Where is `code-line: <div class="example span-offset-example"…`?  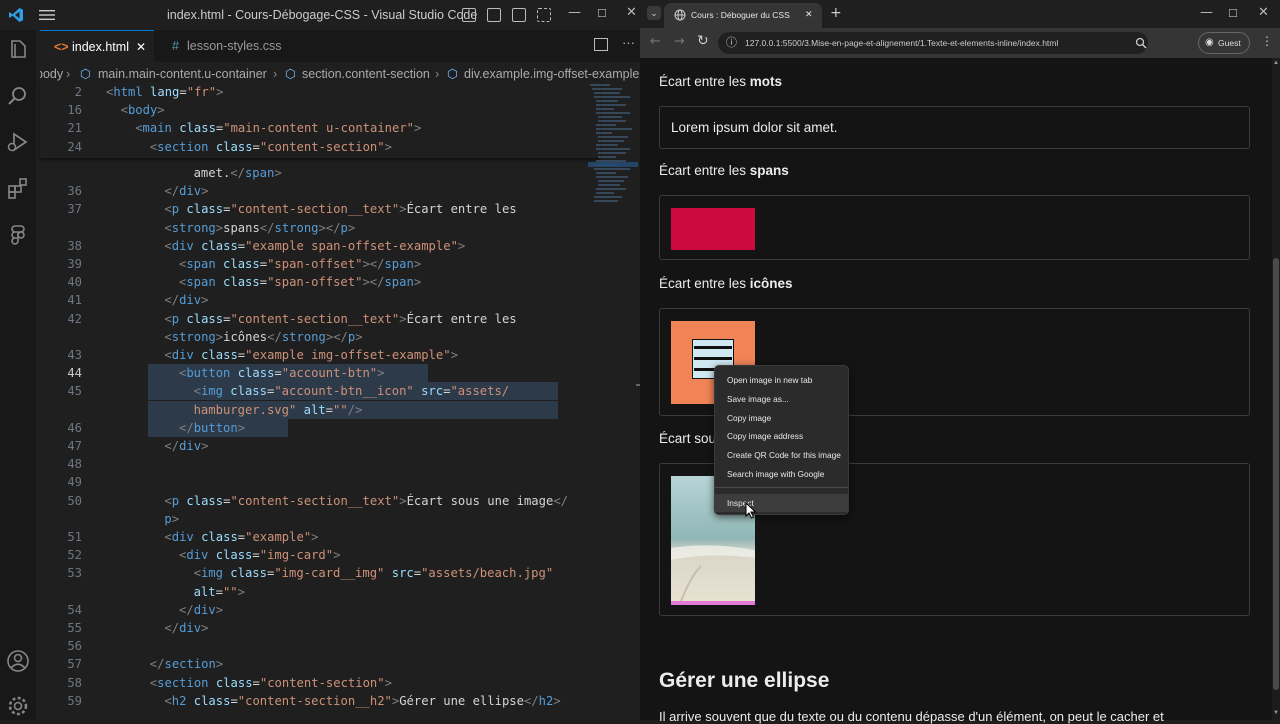
code-line: <div class="example span-offset-example"… is located at coordinates (314, 246).